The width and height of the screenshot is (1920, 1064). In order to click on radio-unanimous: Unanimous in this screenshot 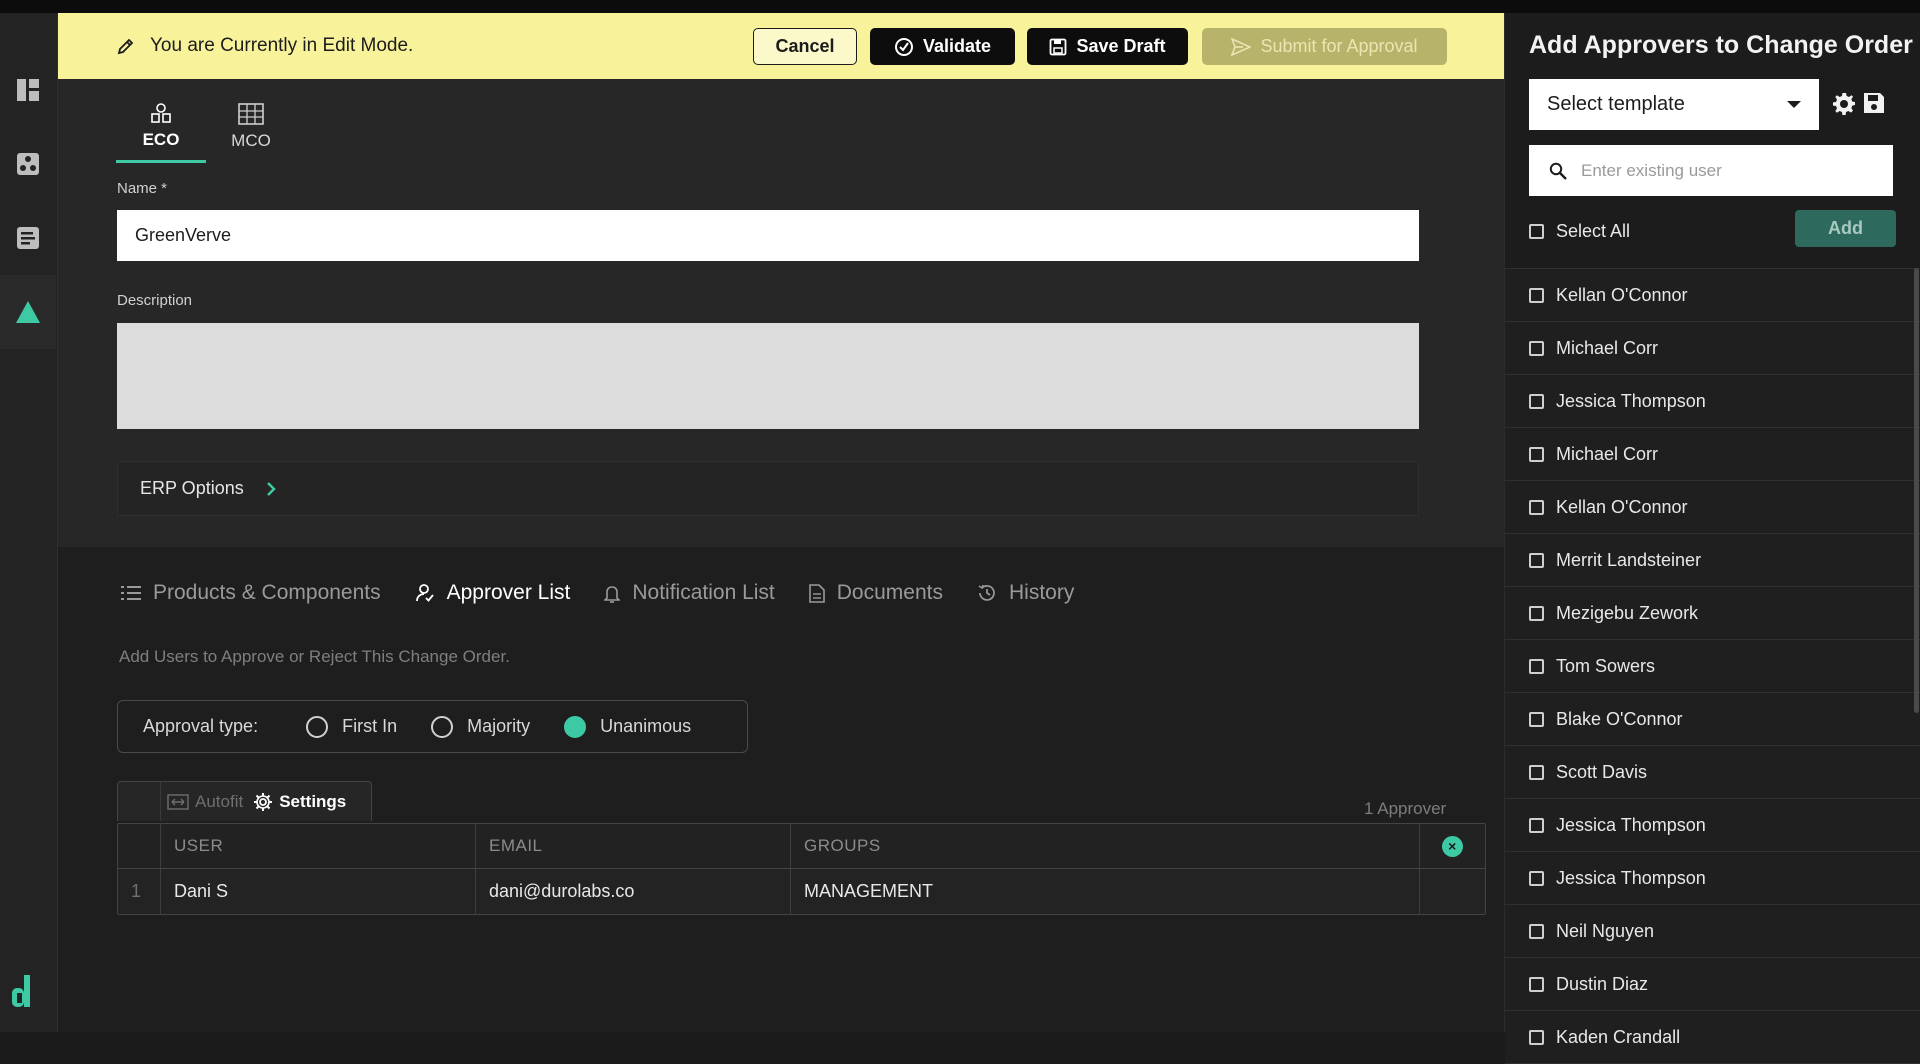, I will do `click(627, 726)`.